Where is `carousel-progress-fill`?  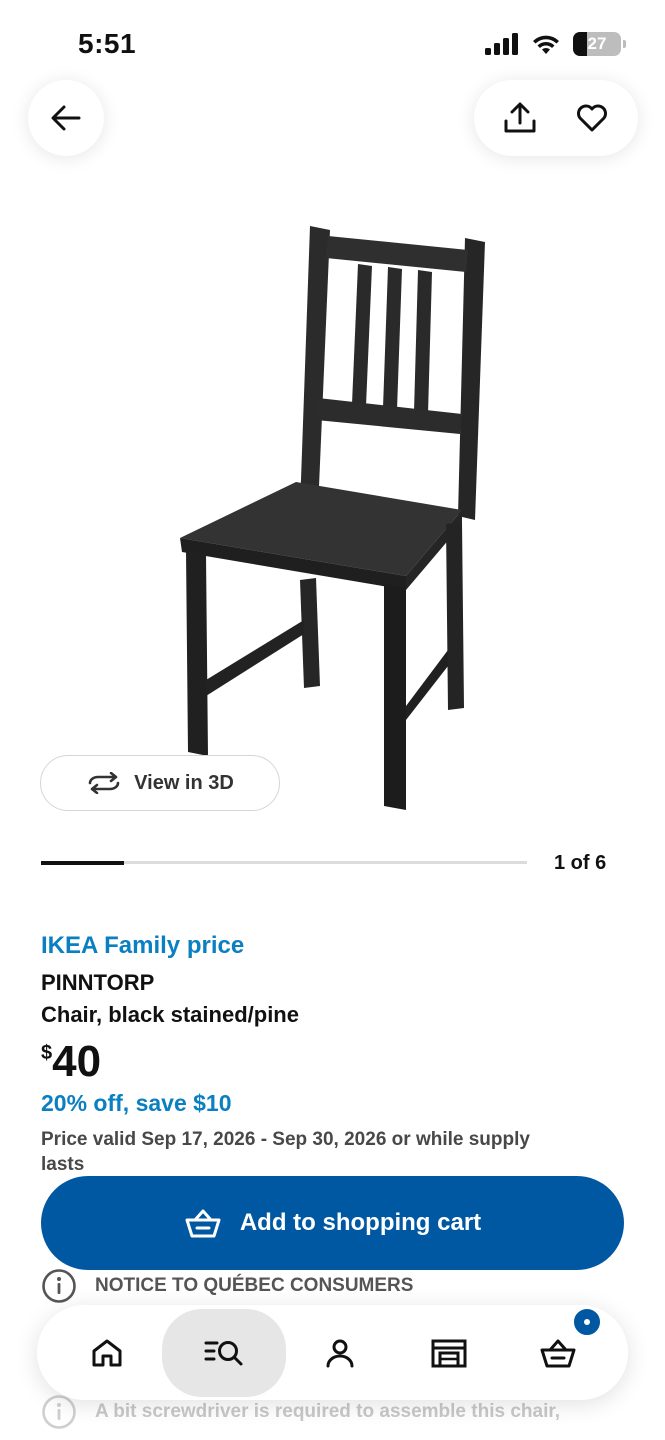 carousel-progress-fill is located at coordinates (82, 862).